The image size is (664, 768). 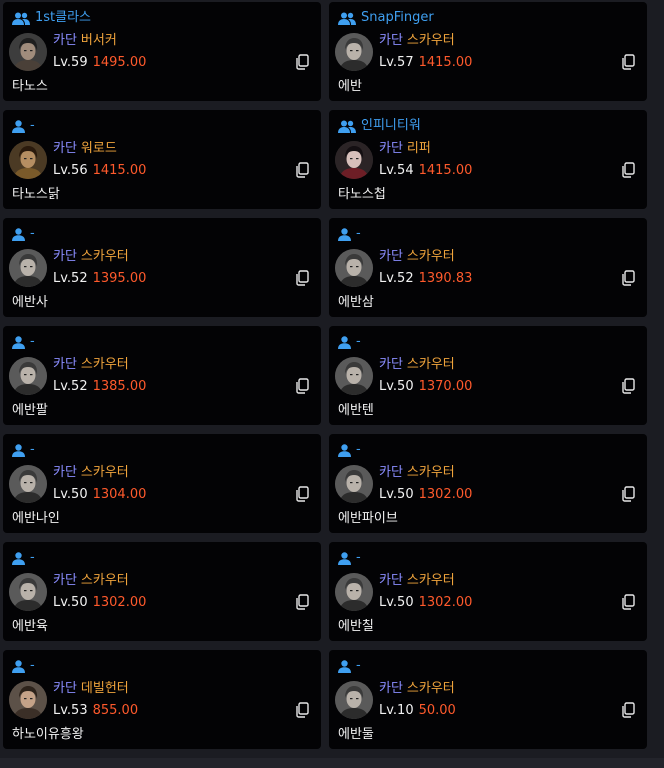 What do you see at coordinates (425, 279) in the screenshot?
I see `level-row: Lv.52 1390.83` at bounding box center [425, 279].